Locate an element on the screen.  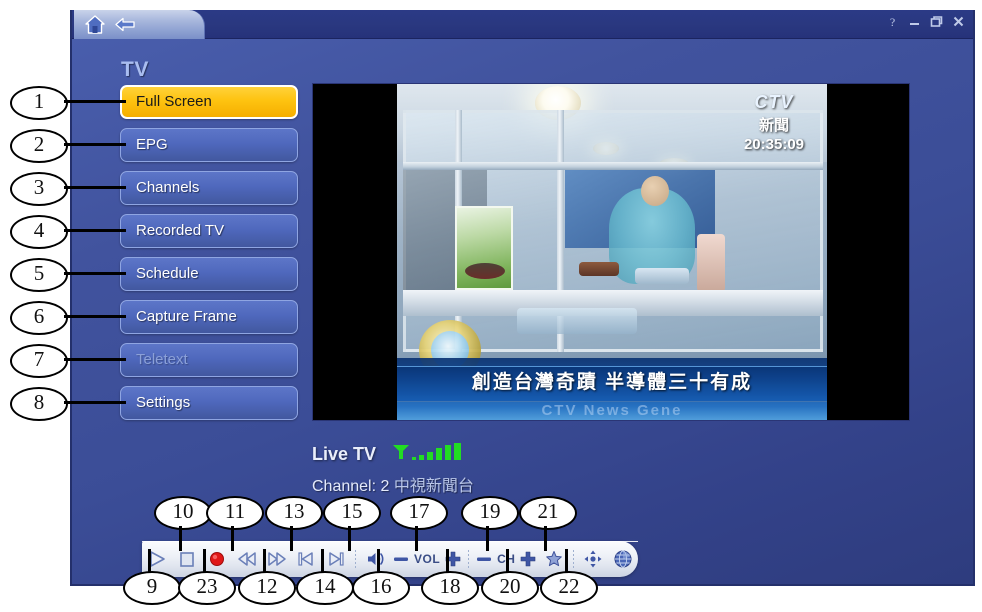
callout-23: 23 is located at coordinates (207, 588).